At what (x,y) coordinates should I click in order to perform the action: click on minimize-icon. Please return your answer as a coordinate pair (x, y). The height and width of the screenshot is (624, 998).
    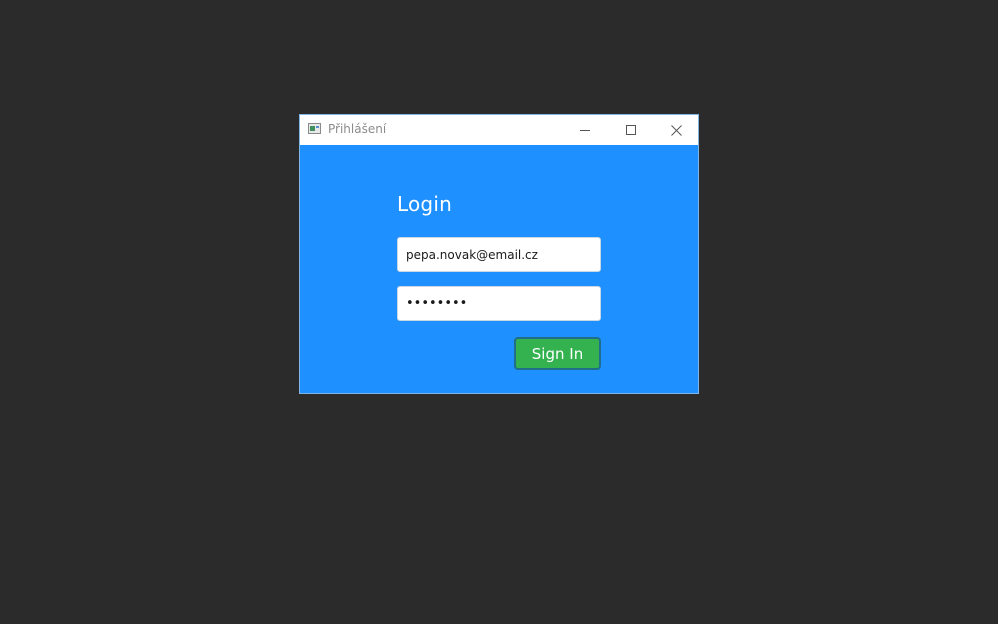
    Looking at the image, I should click on (585, 130).